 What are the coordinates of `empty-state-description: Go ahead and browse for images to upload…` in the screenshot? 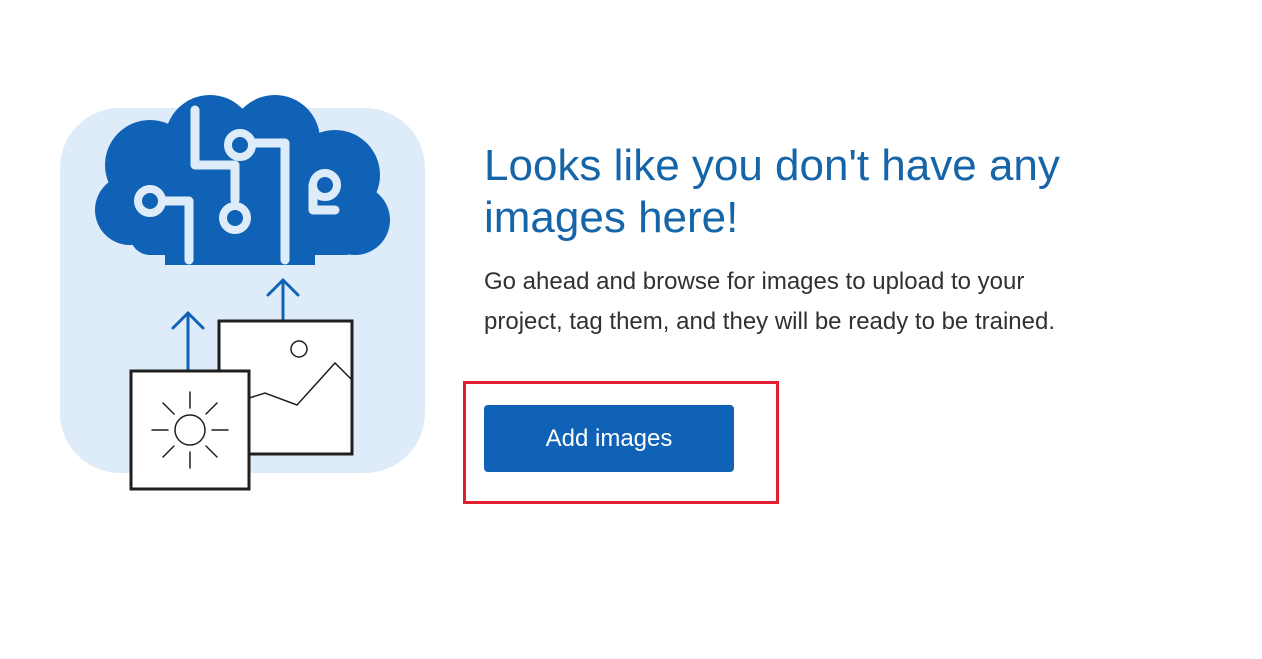 It's located at (769, 301).